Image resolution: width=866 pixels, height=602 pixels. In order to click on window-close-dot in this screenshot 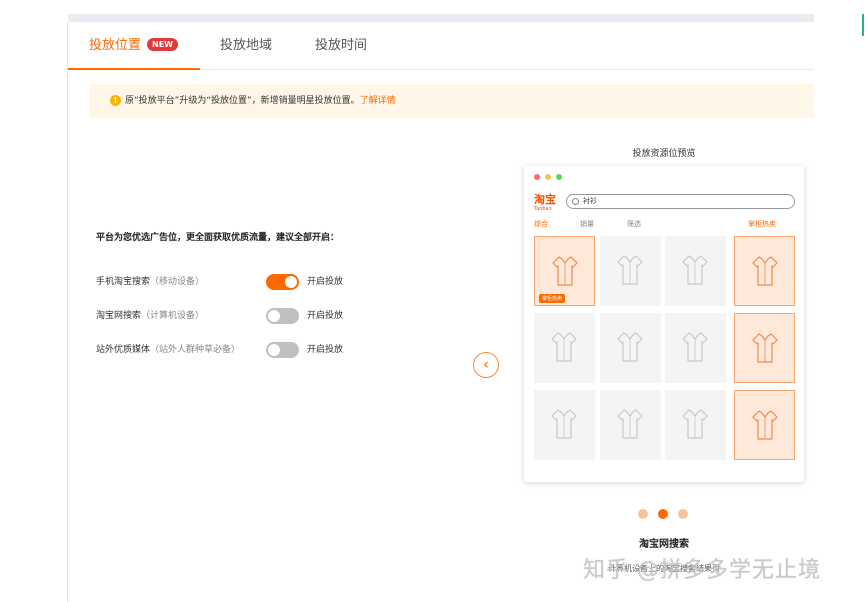, I will do `click(537, 177)`.